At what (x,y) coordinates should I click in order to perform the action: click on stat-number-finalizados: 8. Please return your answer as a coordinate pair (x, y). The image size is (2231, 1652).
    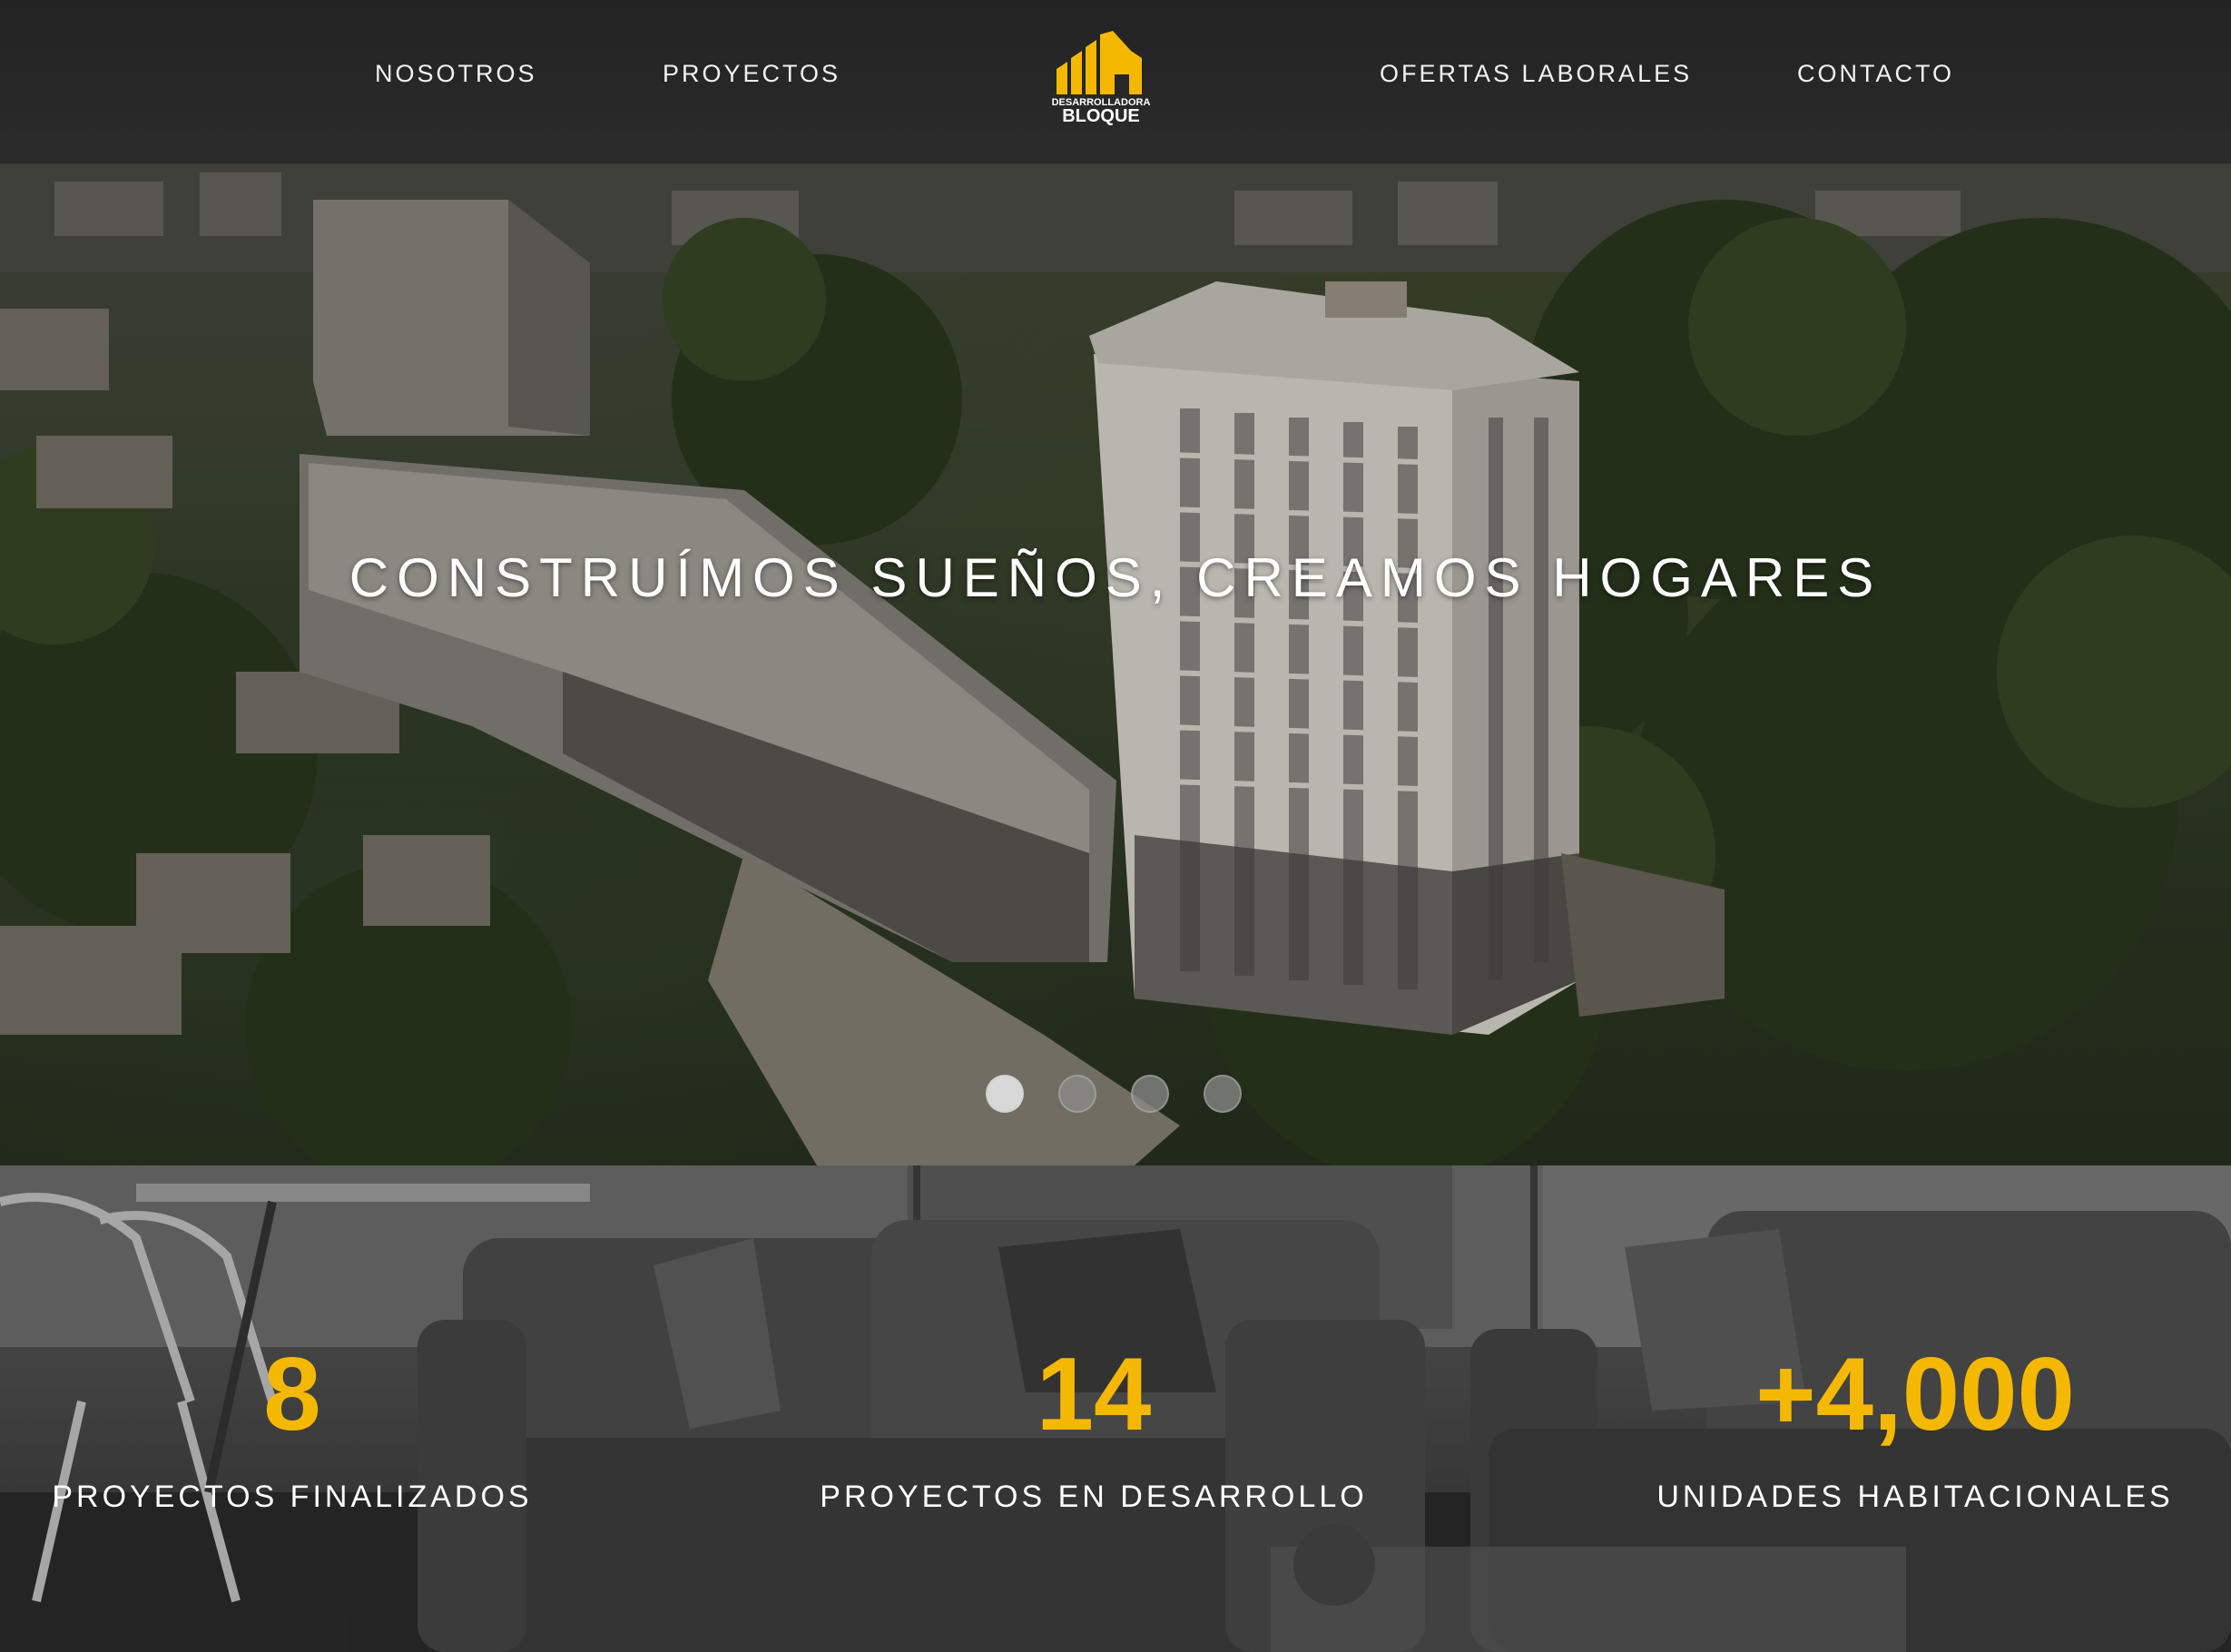
    Looking at the image, I should click on (292, 1394).